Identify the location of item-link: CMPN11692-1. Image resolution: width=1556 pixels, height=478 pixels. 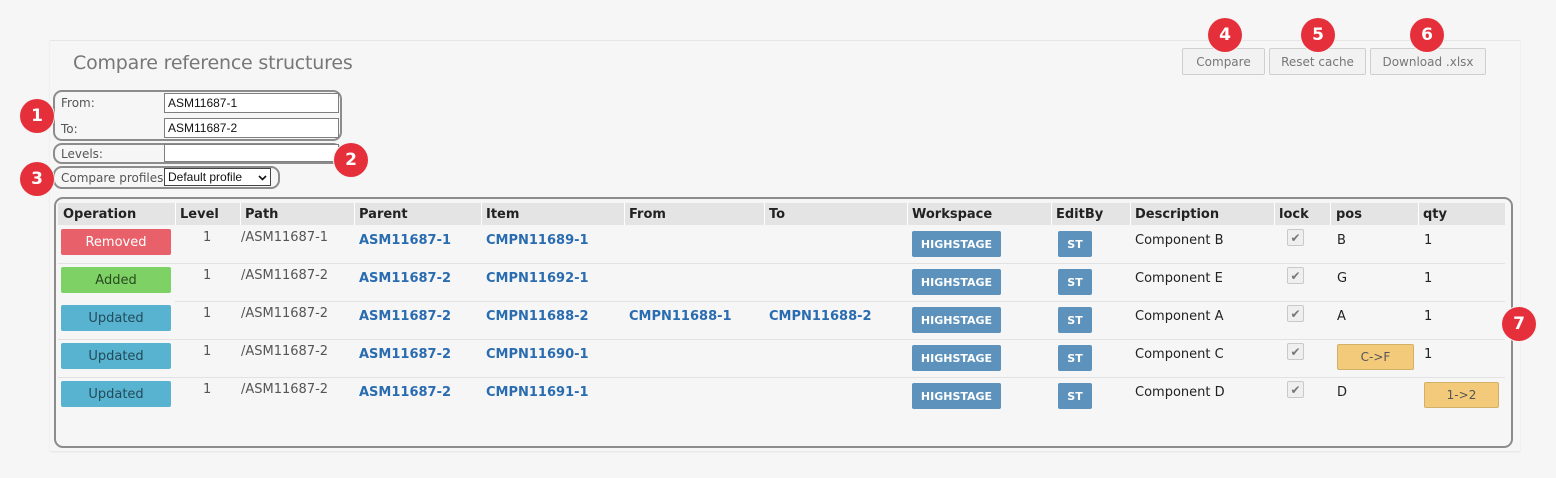
(537, 278).